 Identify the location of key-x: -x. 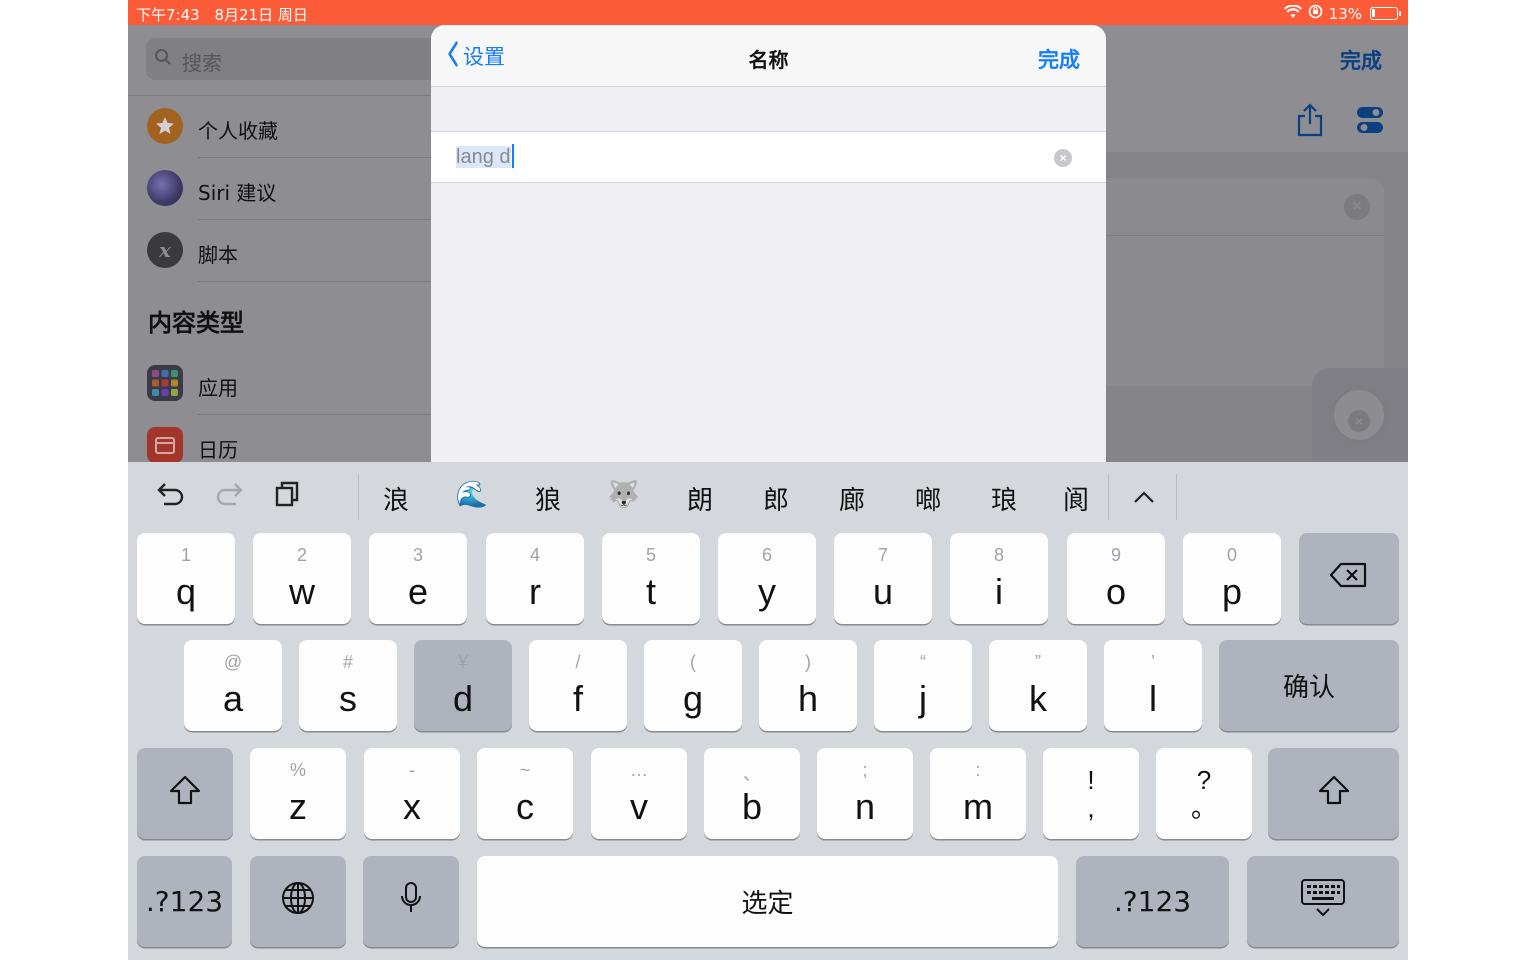
(412, 793).